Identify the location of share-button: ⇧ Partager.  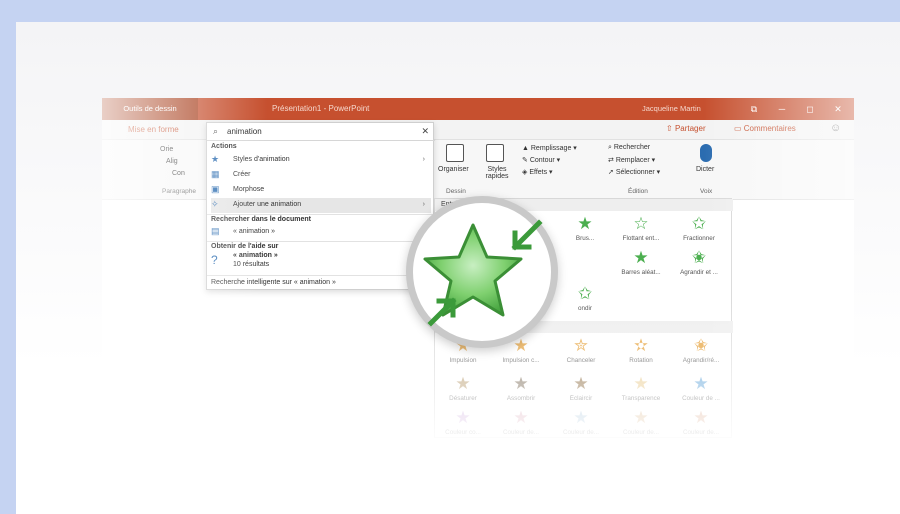
(686, 128).